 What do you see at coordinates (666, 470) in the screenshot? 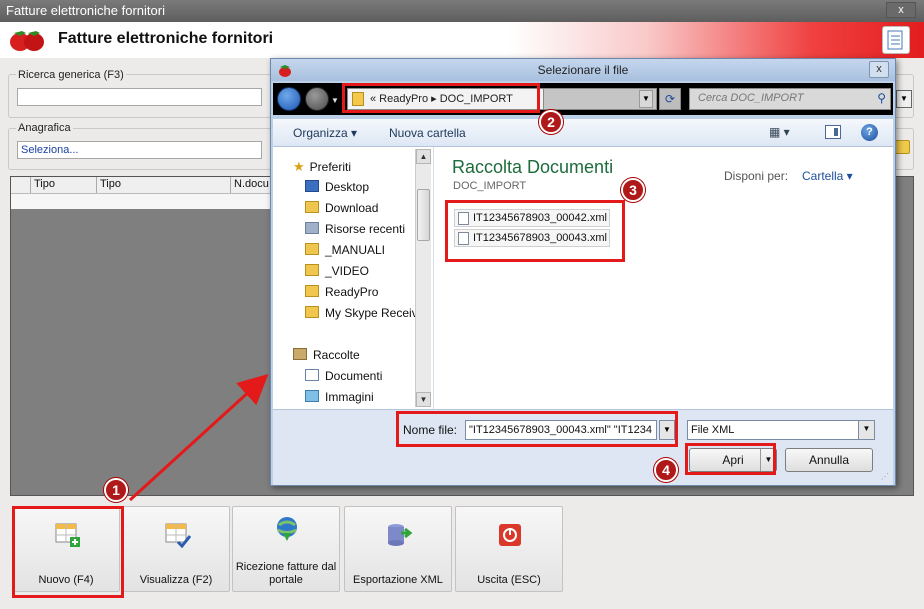
I see `step-badge-4: 4` at bounding box center [666, 470].